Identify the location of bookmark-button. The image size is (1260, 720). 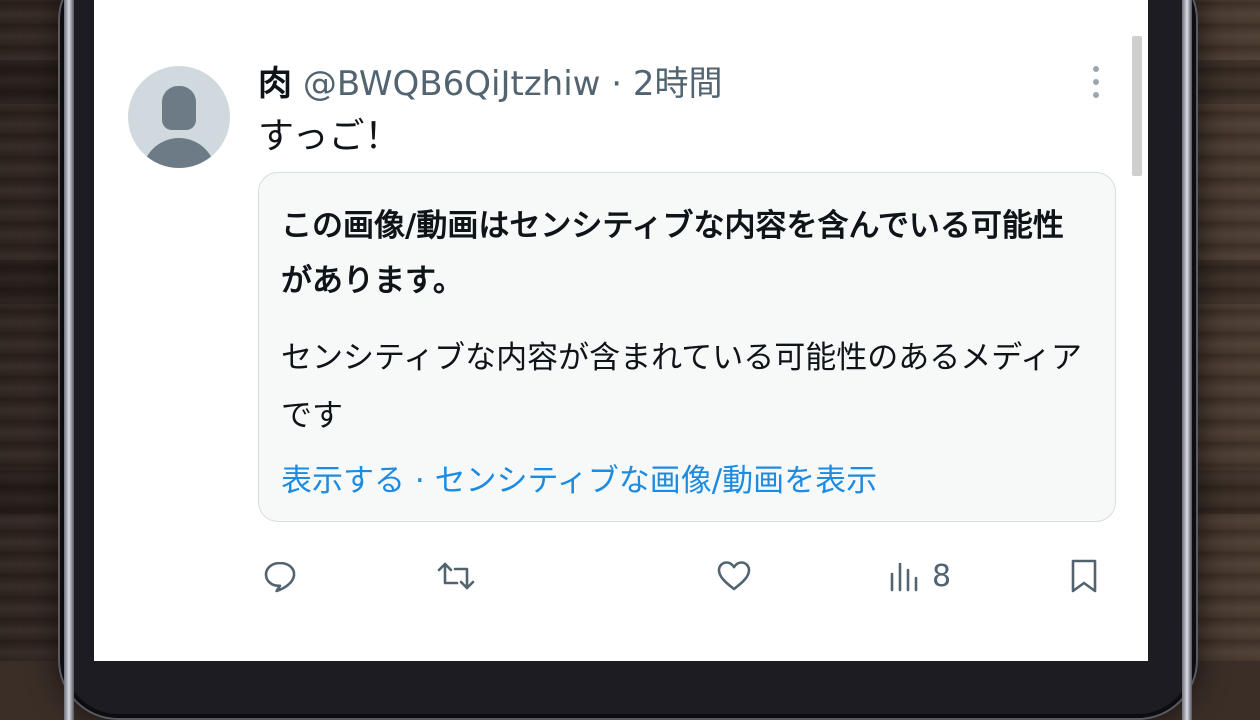
(1084, 576).